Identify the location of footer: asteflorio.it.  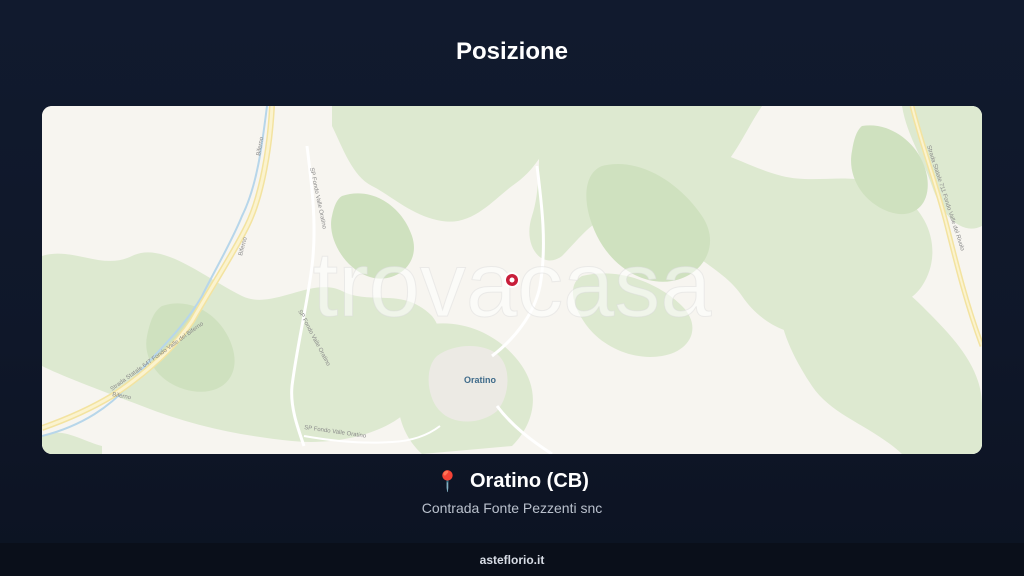
(512, 559).